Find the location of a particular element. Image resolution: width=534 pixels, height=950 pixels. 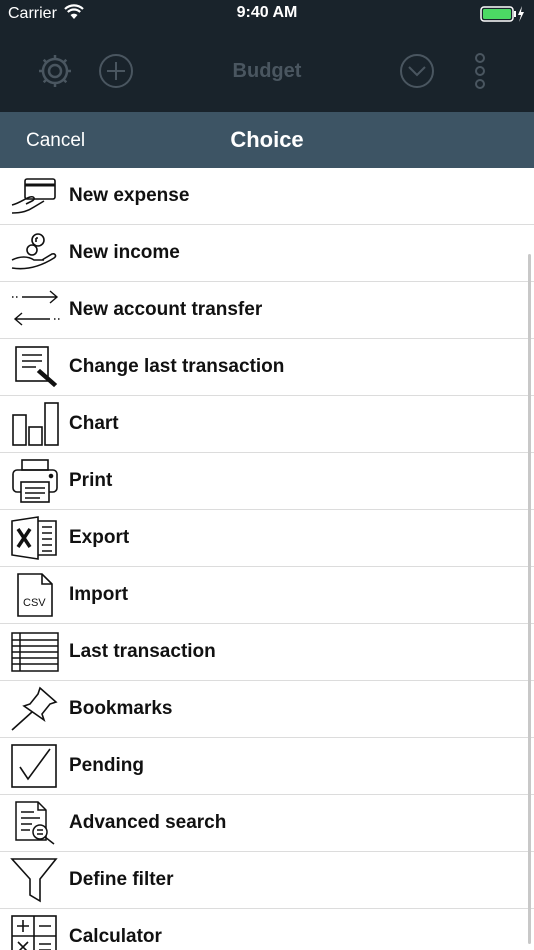

background-nav-bar: Budget is located at coordinates (267, 71).